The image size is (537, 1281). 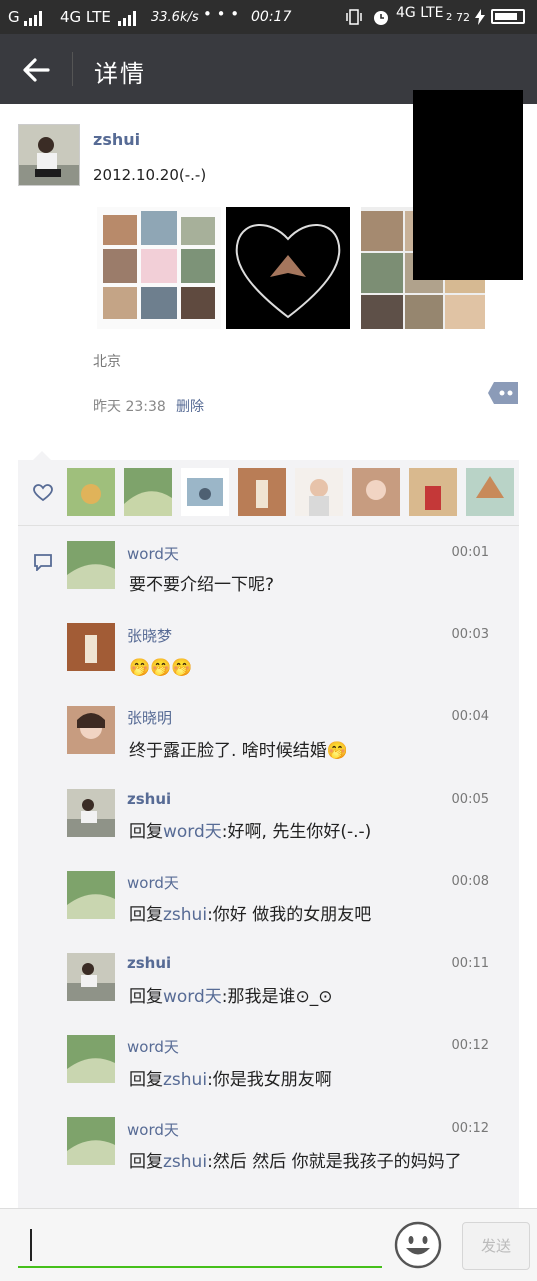 I want to click on status-bar: G 4G LTE 33.6k/s • • • 00:17 4G LTE 2 72, so click(x=268, y=17).